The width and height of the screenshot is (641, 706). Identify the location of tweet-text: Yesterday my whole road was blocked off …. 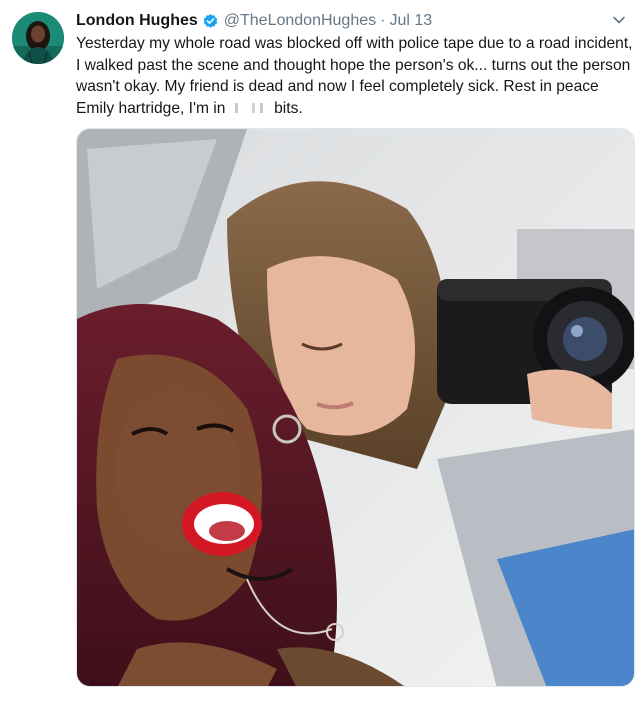
(356, 76).